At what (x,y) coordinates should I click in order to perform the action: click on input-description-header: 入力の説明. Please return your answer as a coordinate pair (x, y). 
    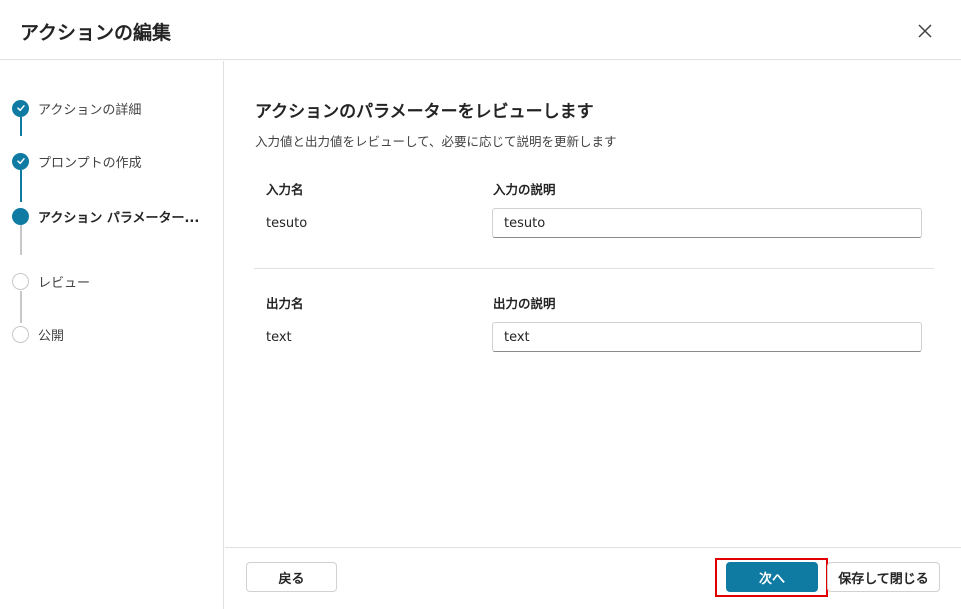
    Looking at the image, I should click on (524, 189).